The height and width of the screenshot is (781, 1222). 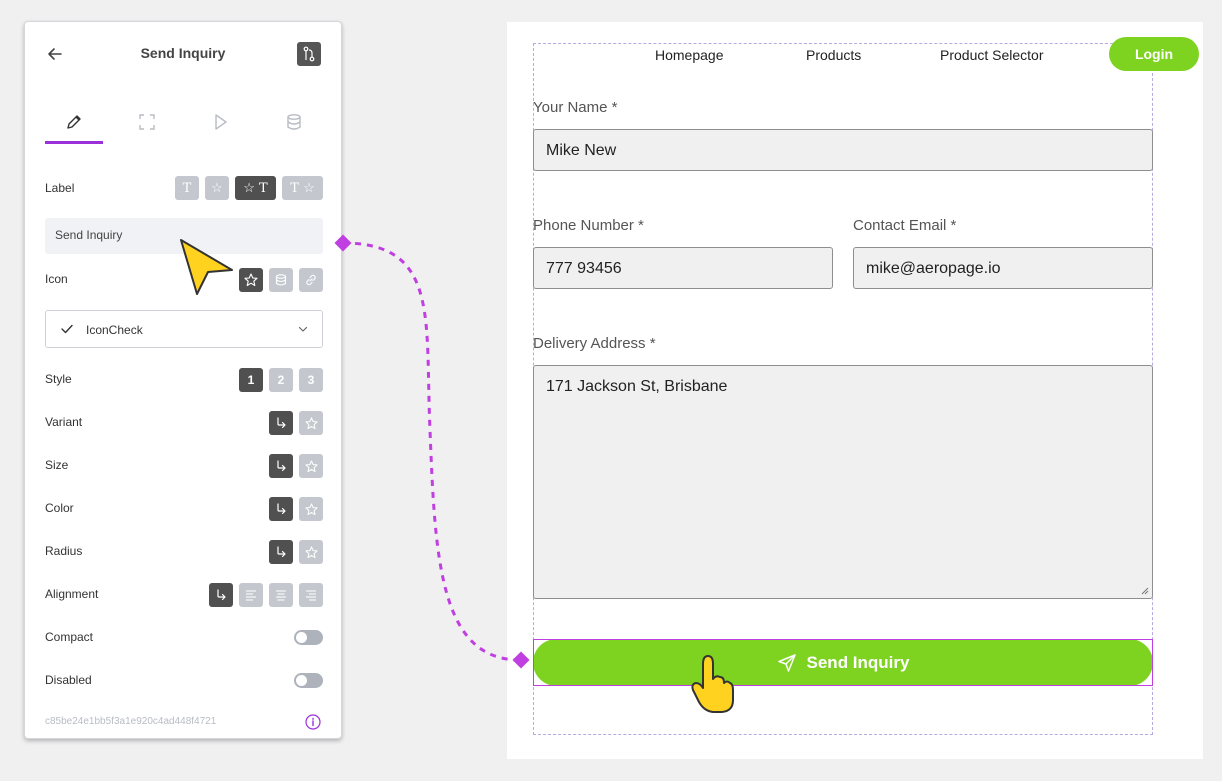 I want to click on radius-inherit-button, so click(x=281, y=552).